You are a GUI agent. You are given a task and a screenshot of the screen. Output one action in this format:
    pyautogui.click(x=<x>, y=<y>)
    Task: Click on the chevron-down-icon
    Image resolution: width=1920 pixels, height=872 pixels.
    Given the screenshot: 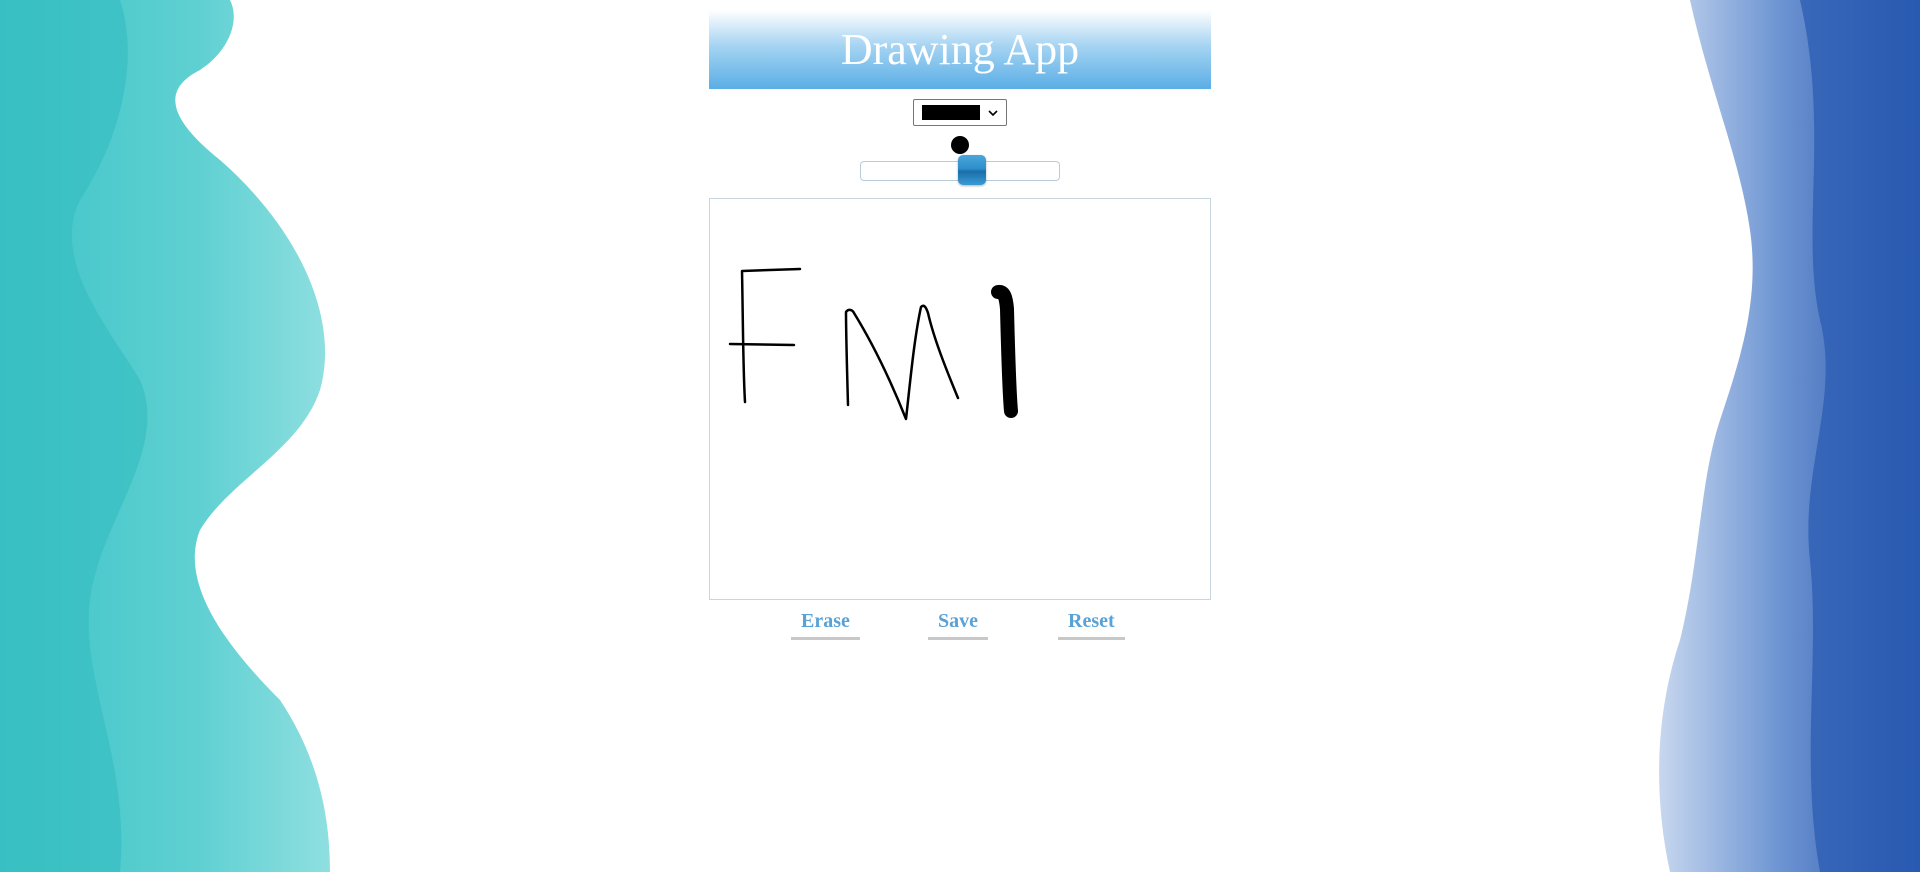 What is the action you would take?
    pyautogui.click(x=993, y=112)
    